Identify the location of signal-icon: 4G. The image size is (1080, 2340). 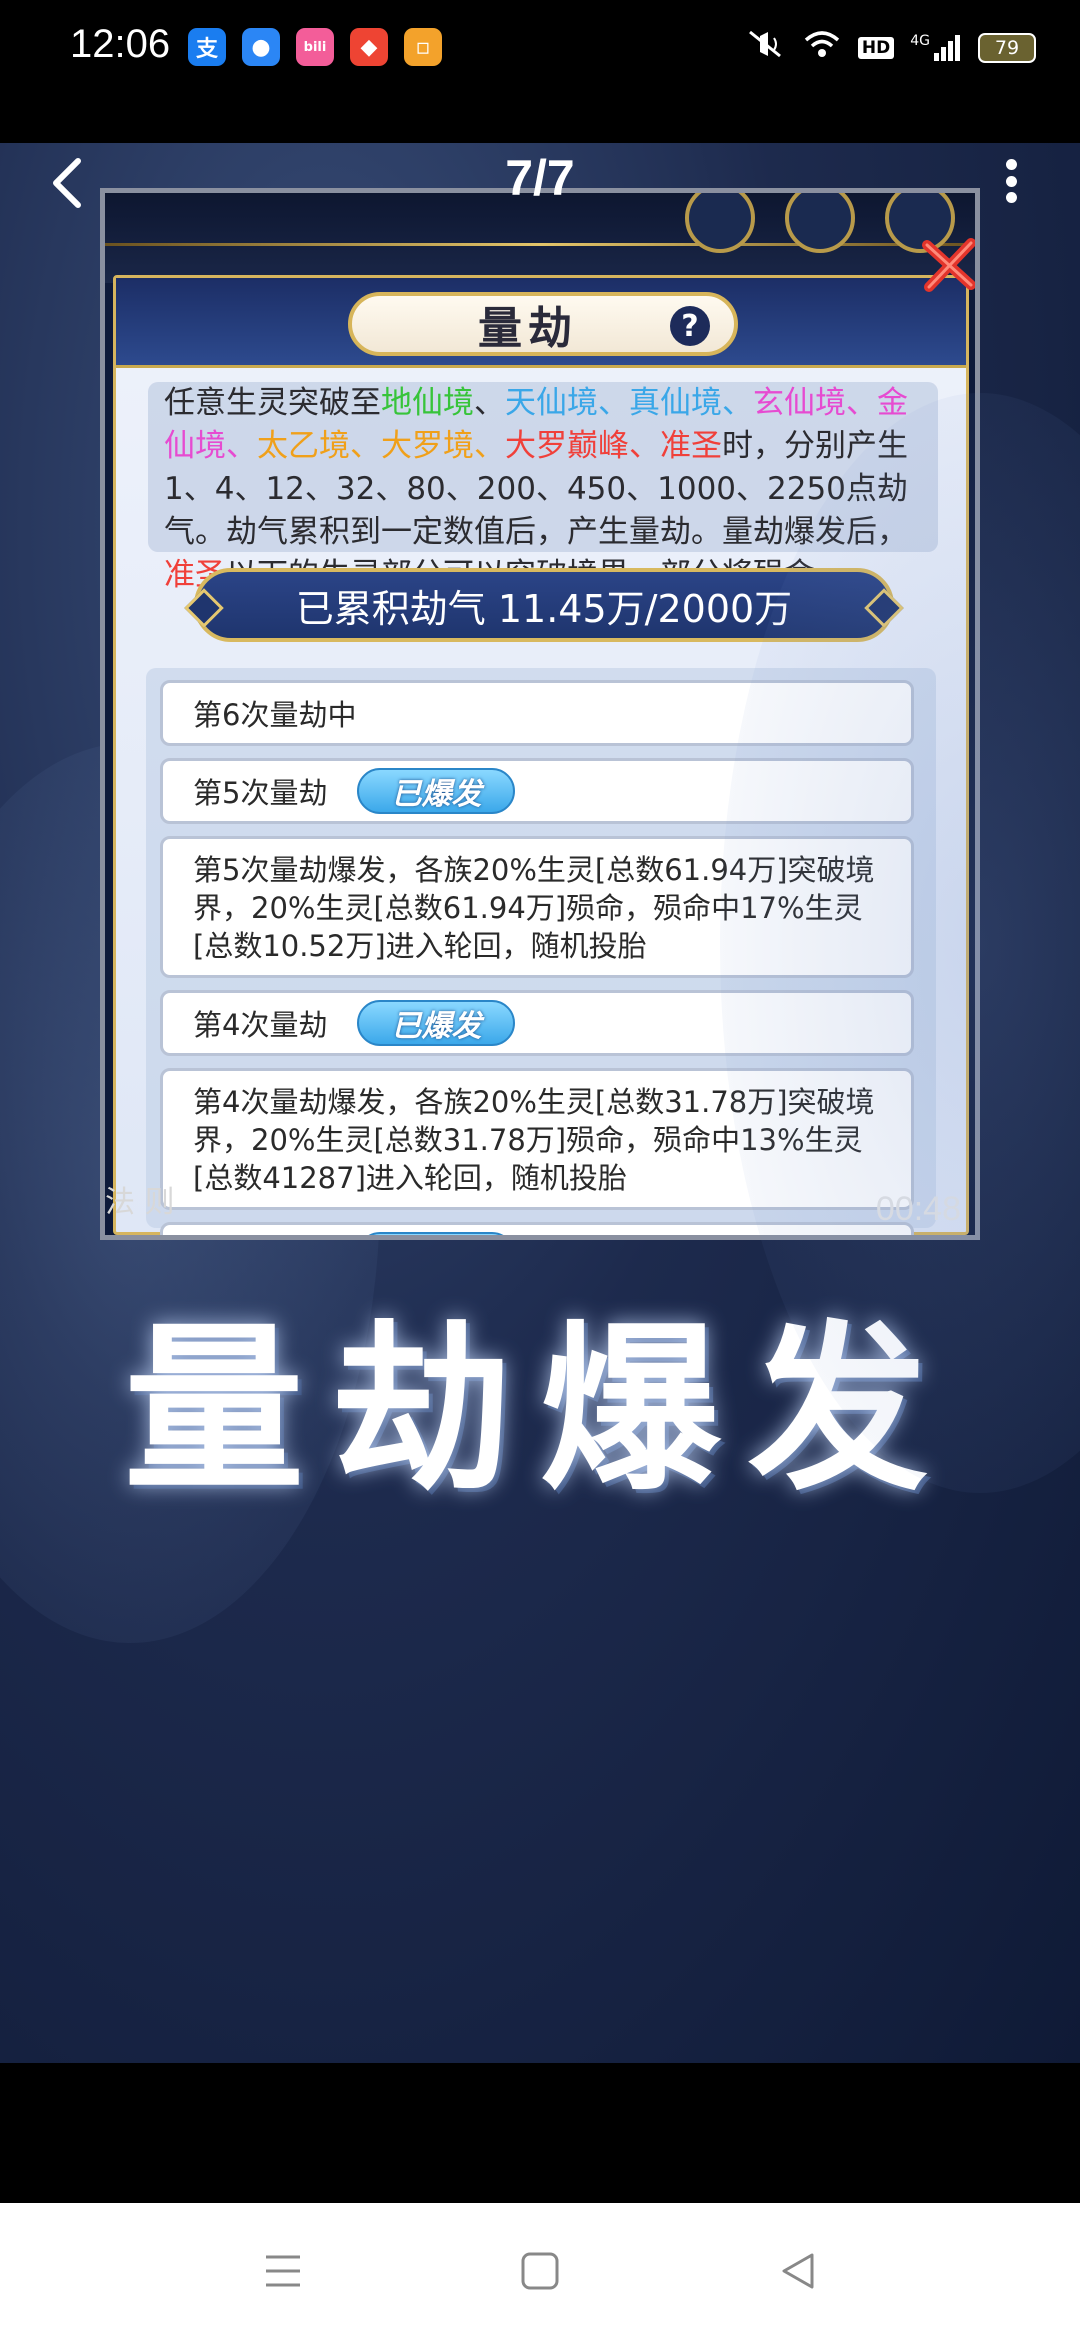
(936, 48).